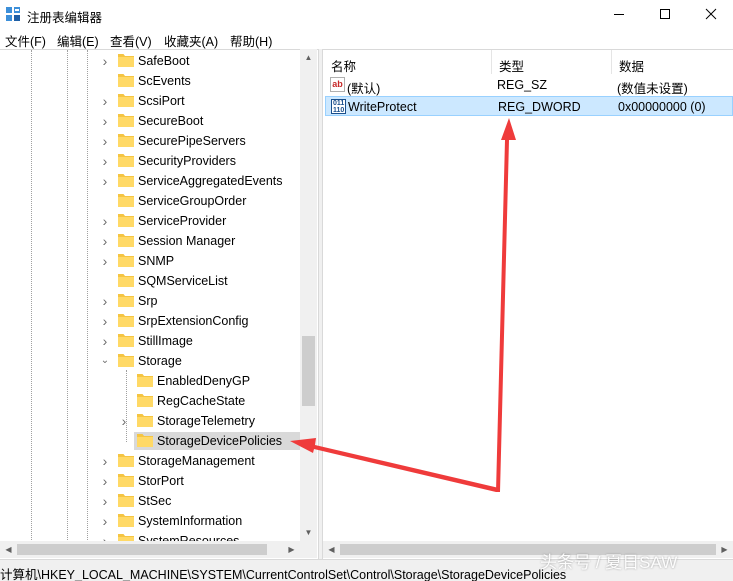 This screenshot has height=581, width=733. I want to click on string-value-icon: ab, so click(337, 84).